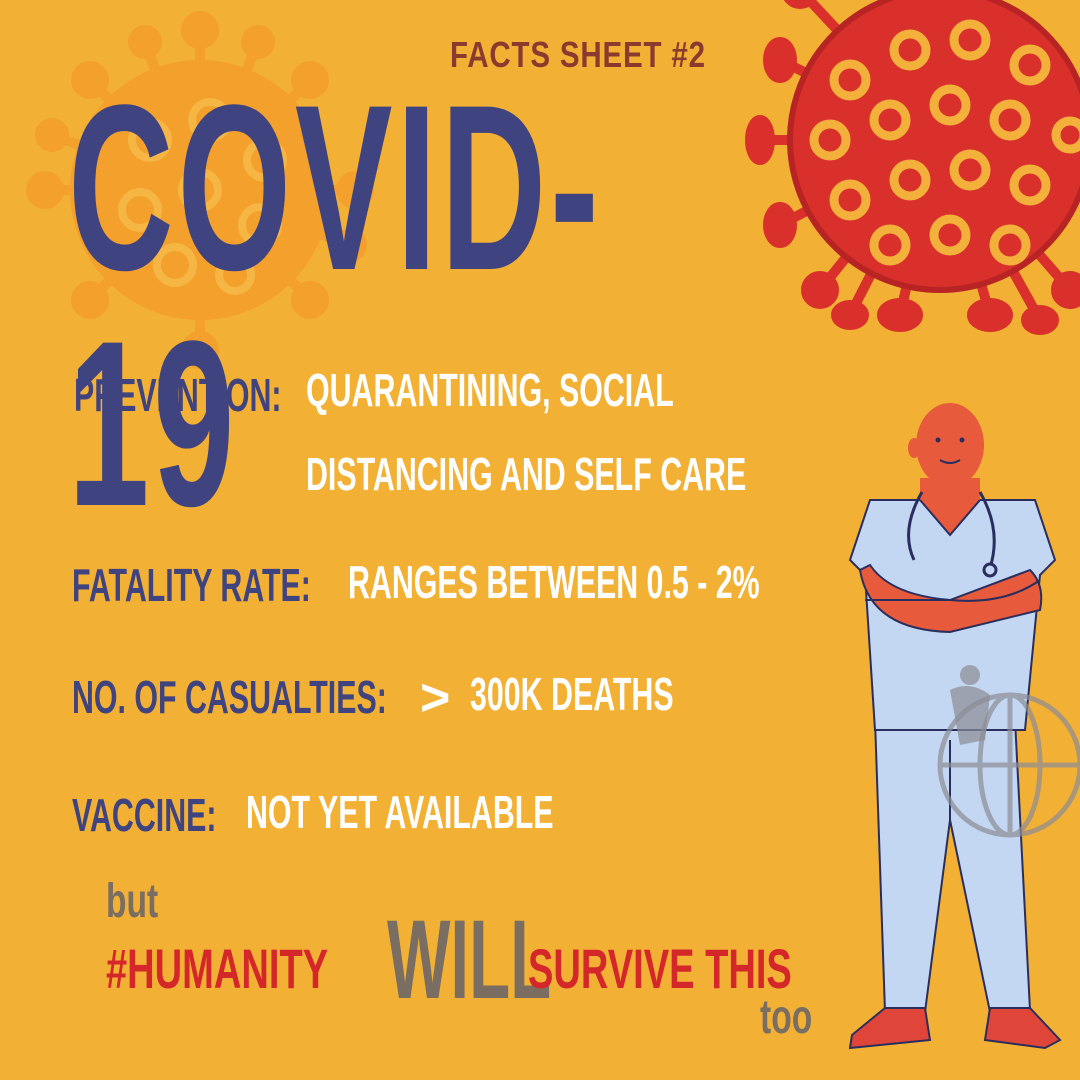 This screenshot has width=1080, height=1080. What do you see at coordinates (217, 968) in the screenshot?
I see `tagline-hashtag: #HUMANITY` at bounding box center [217, 968].